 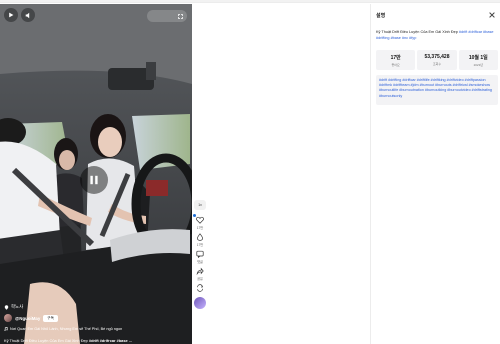 I want to click on stat-date: 10월 1일 2023년, so click(x=478, y=60).